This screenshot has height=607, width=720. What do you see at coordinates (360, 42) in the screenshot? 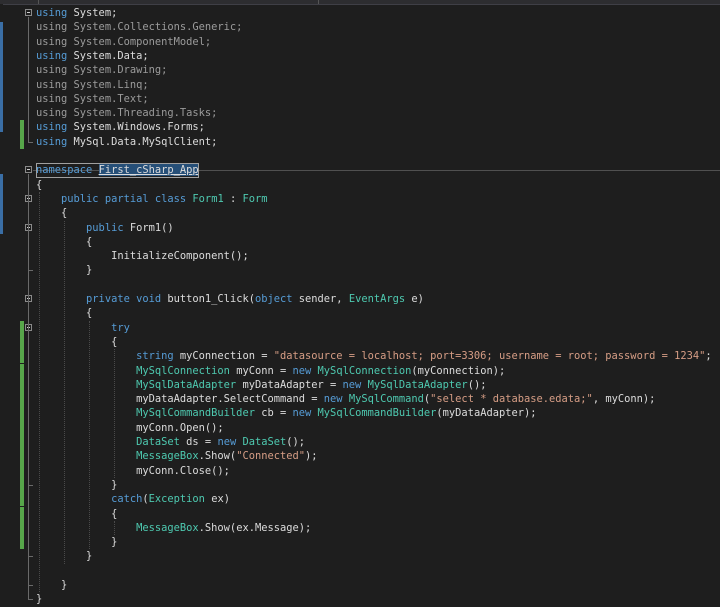
I see `code-line: using System.ComponentModel;` at bounding box center [360, 42].